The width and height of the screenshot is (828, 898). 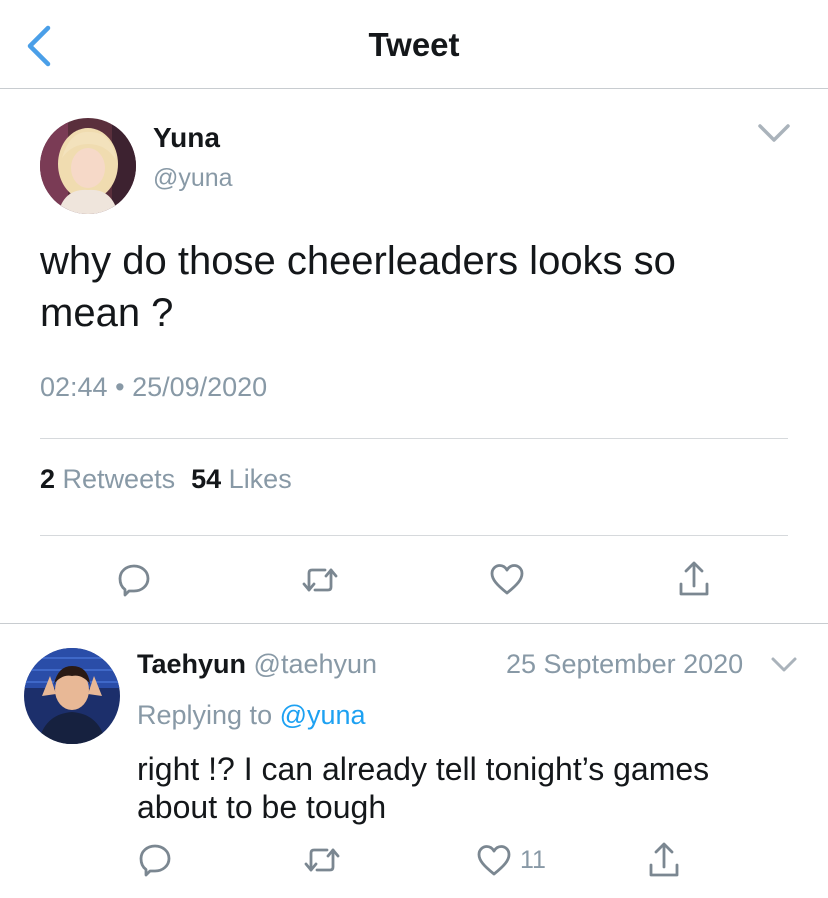 I want to click on author-handle: @yuna, so click(x=193, y=178).